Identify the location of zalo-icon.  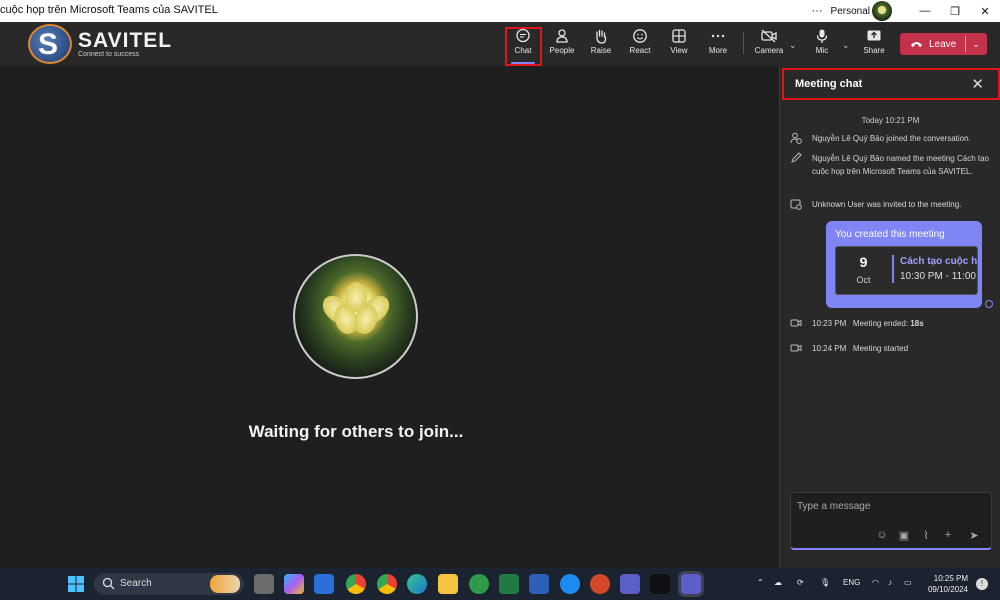
(570, 584).